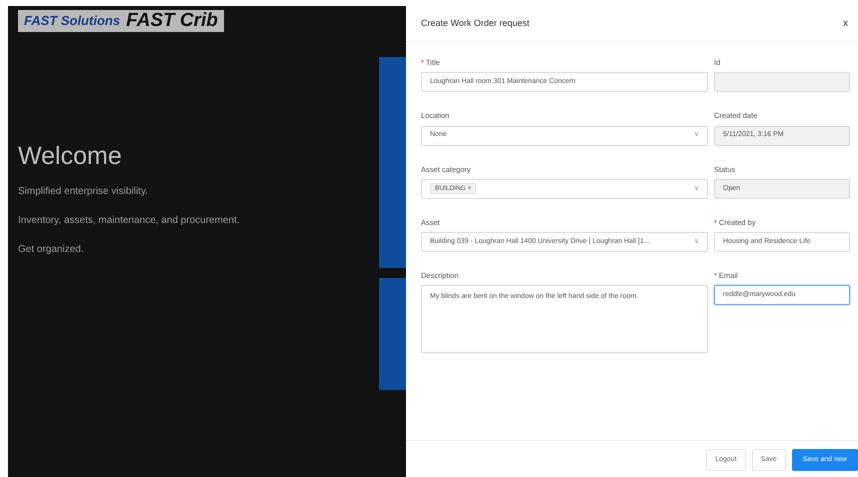 Image resolution: width=858 pixels, height=477 pixels. Describe the element at coordinates (83, 191) in the screenshot. I see `tagline-text: Simplified enterprise visibility.` at that location.